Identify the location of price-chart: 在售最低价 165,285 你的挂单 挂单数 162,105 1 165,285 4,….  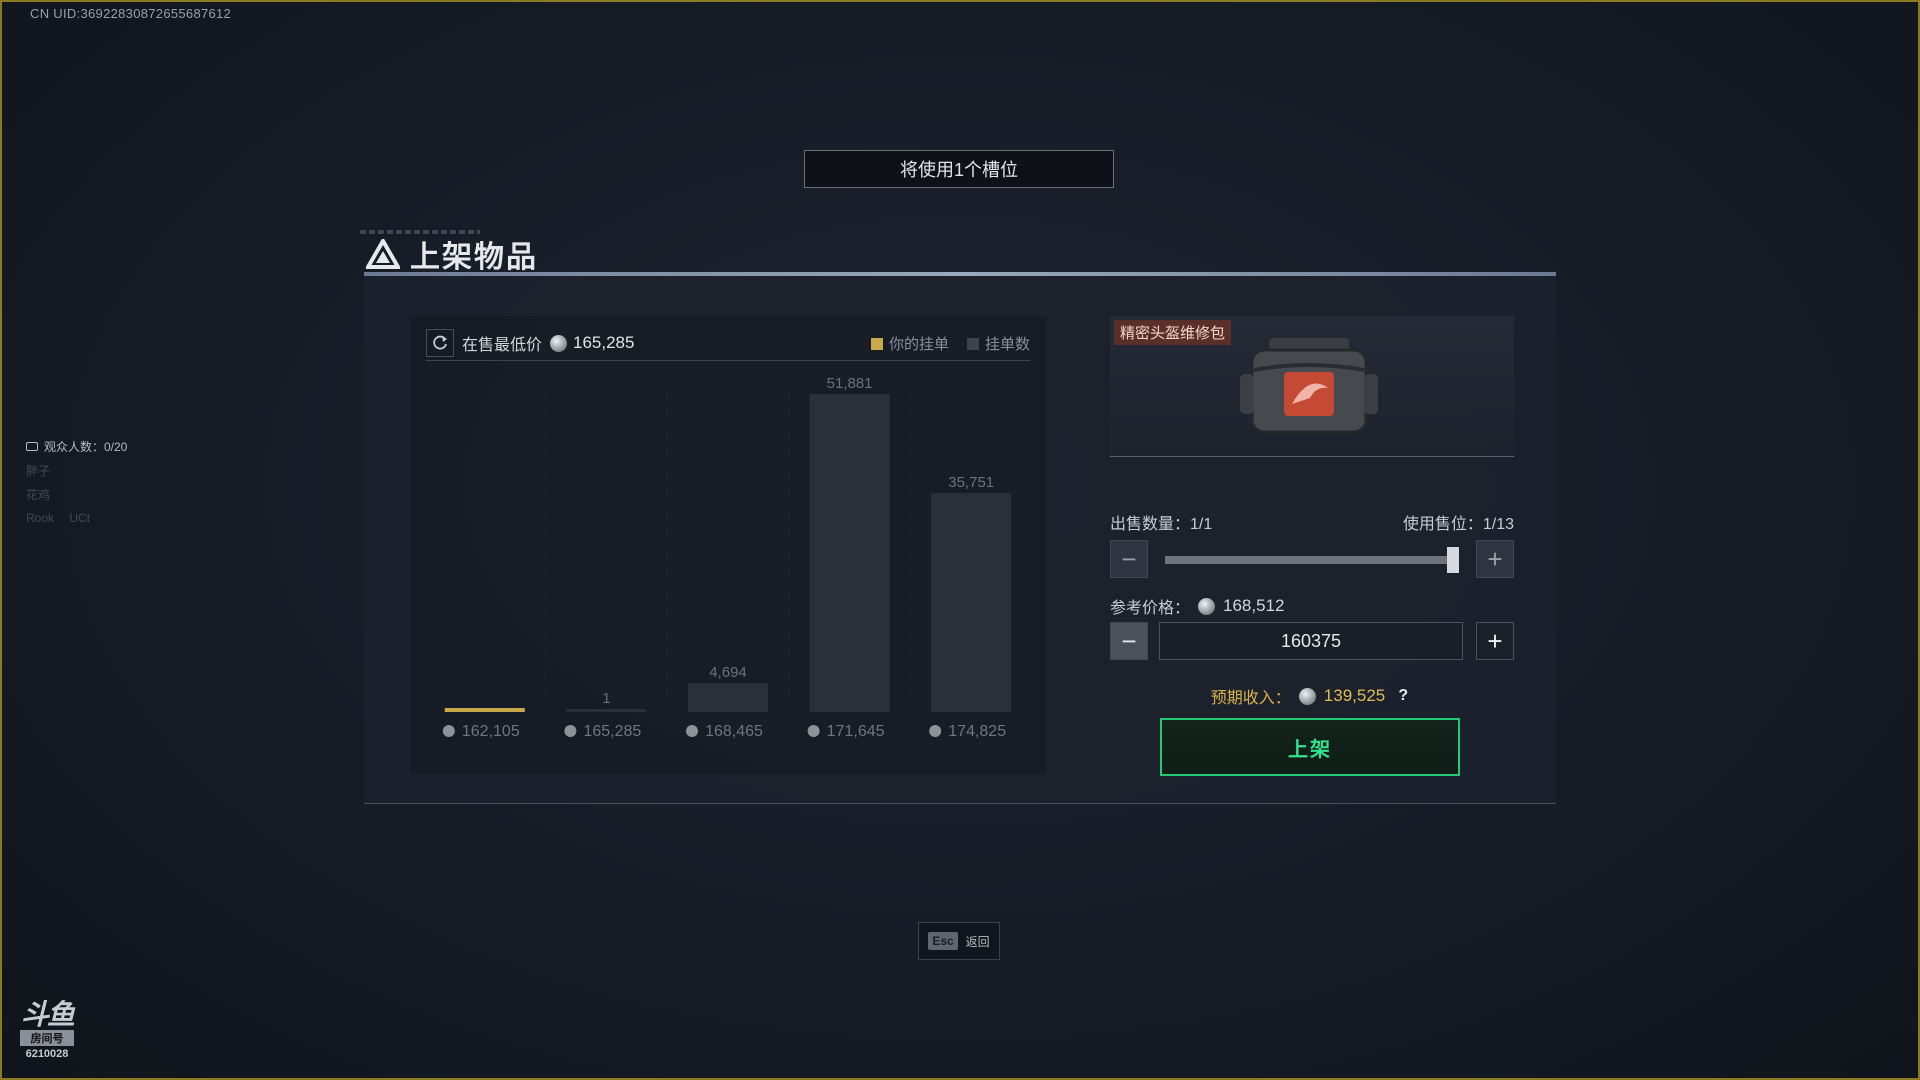
(728, 545).